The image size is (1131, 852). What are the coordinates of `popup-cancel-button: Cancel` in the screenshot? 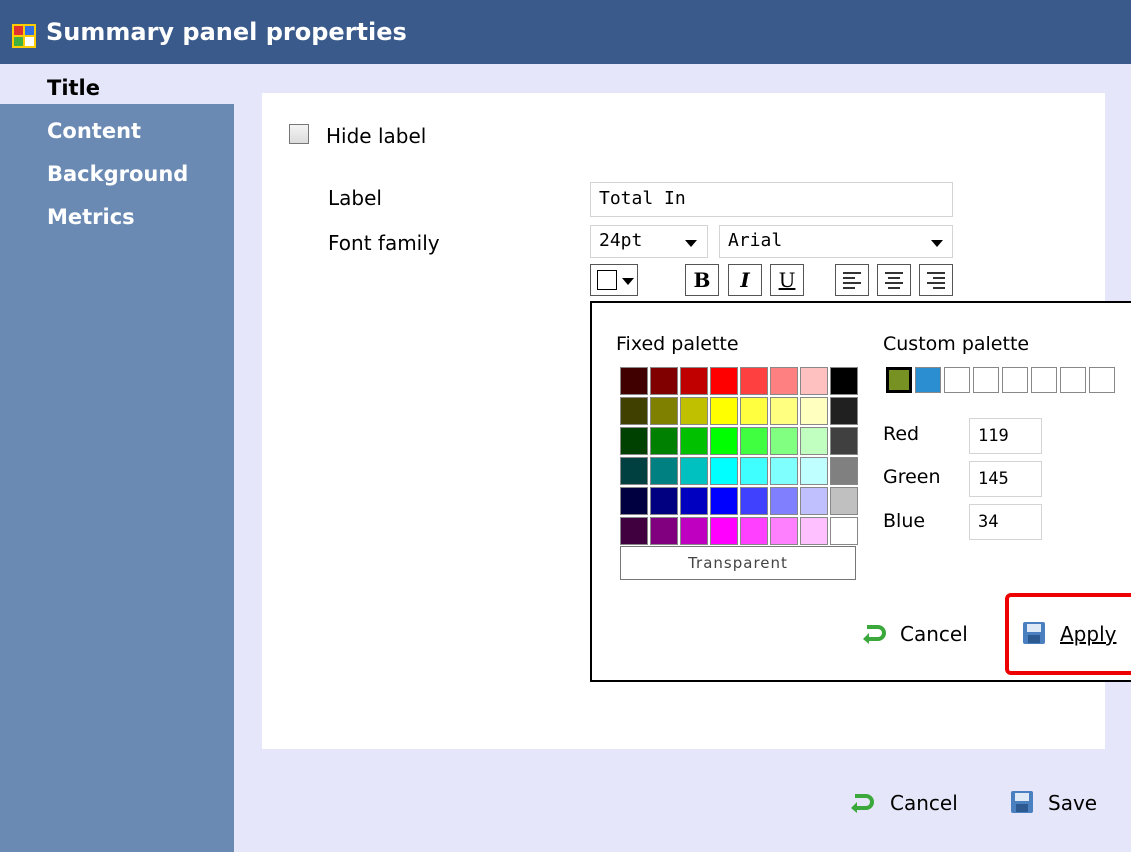 It's located at (915, 634).